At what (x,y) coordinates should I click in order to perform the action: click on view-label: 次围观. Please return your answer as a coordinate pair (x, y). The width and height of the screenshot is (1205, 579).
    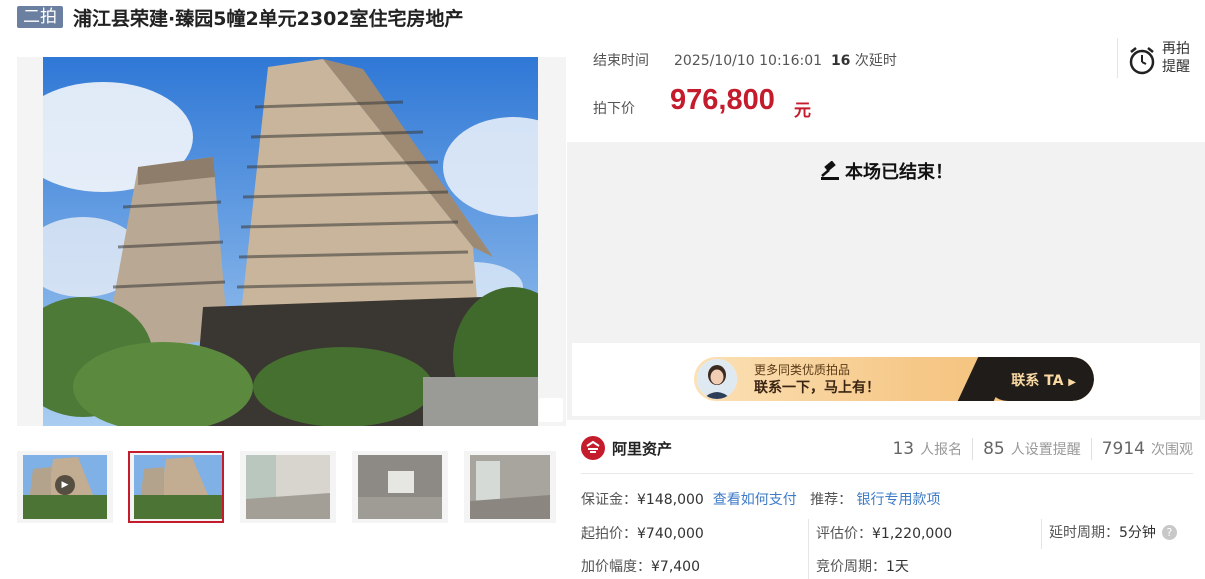
    Looking at the image, I should click on (1172, 450).